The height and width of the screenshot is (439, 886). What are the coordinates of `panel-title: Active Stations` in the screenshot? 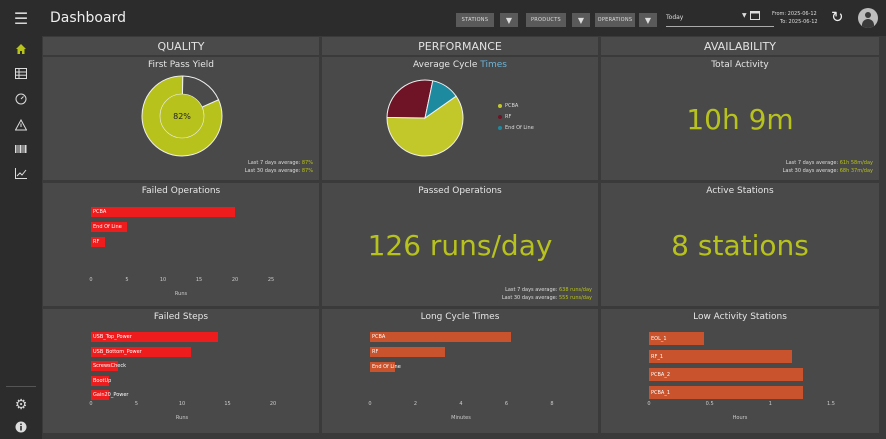 It's located at (740, 191).